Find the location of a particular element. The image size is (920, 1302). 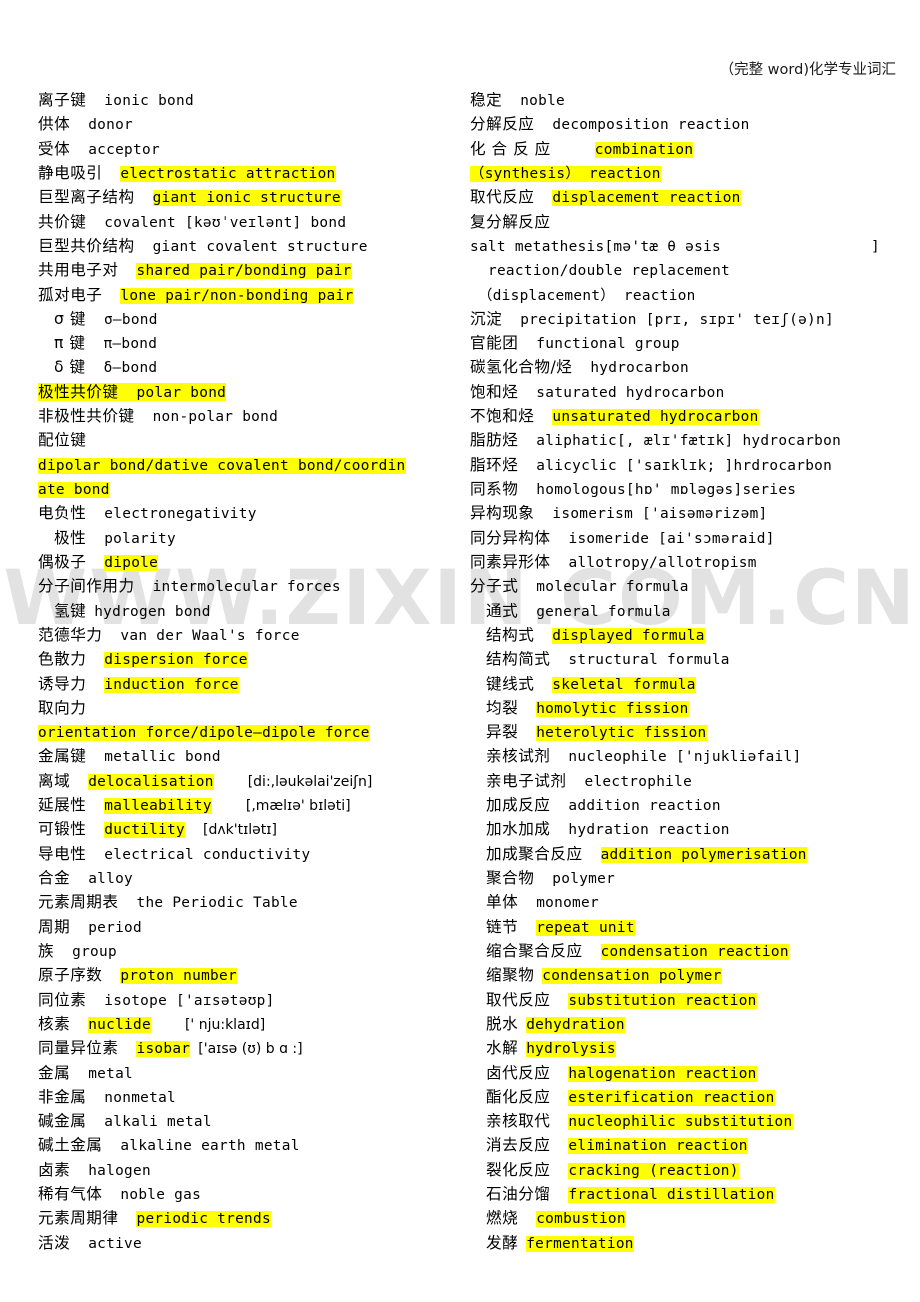

term-zh: 原子序数 is located at coordinates (70, 975).